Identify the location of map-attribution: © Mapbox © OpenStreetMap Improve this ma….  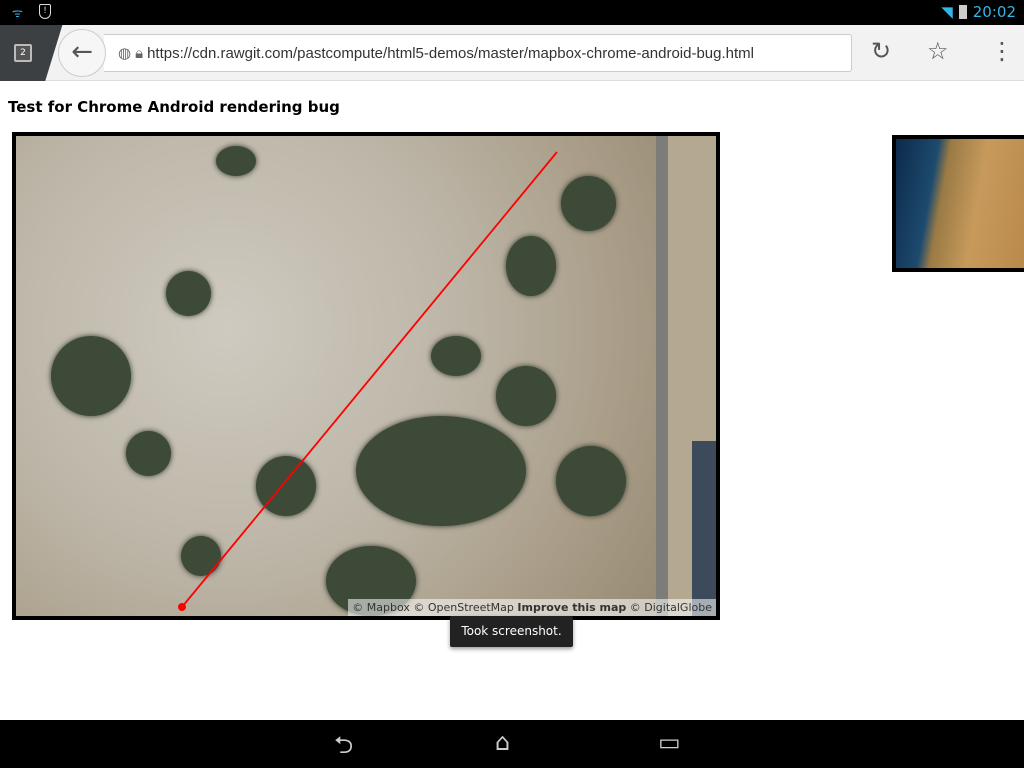
(532, 607).